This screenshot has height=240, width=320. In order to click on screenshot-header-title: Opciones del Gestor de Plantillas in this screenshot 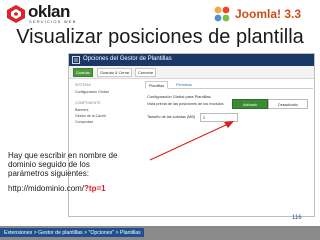, I will do `click(127, 59)`.